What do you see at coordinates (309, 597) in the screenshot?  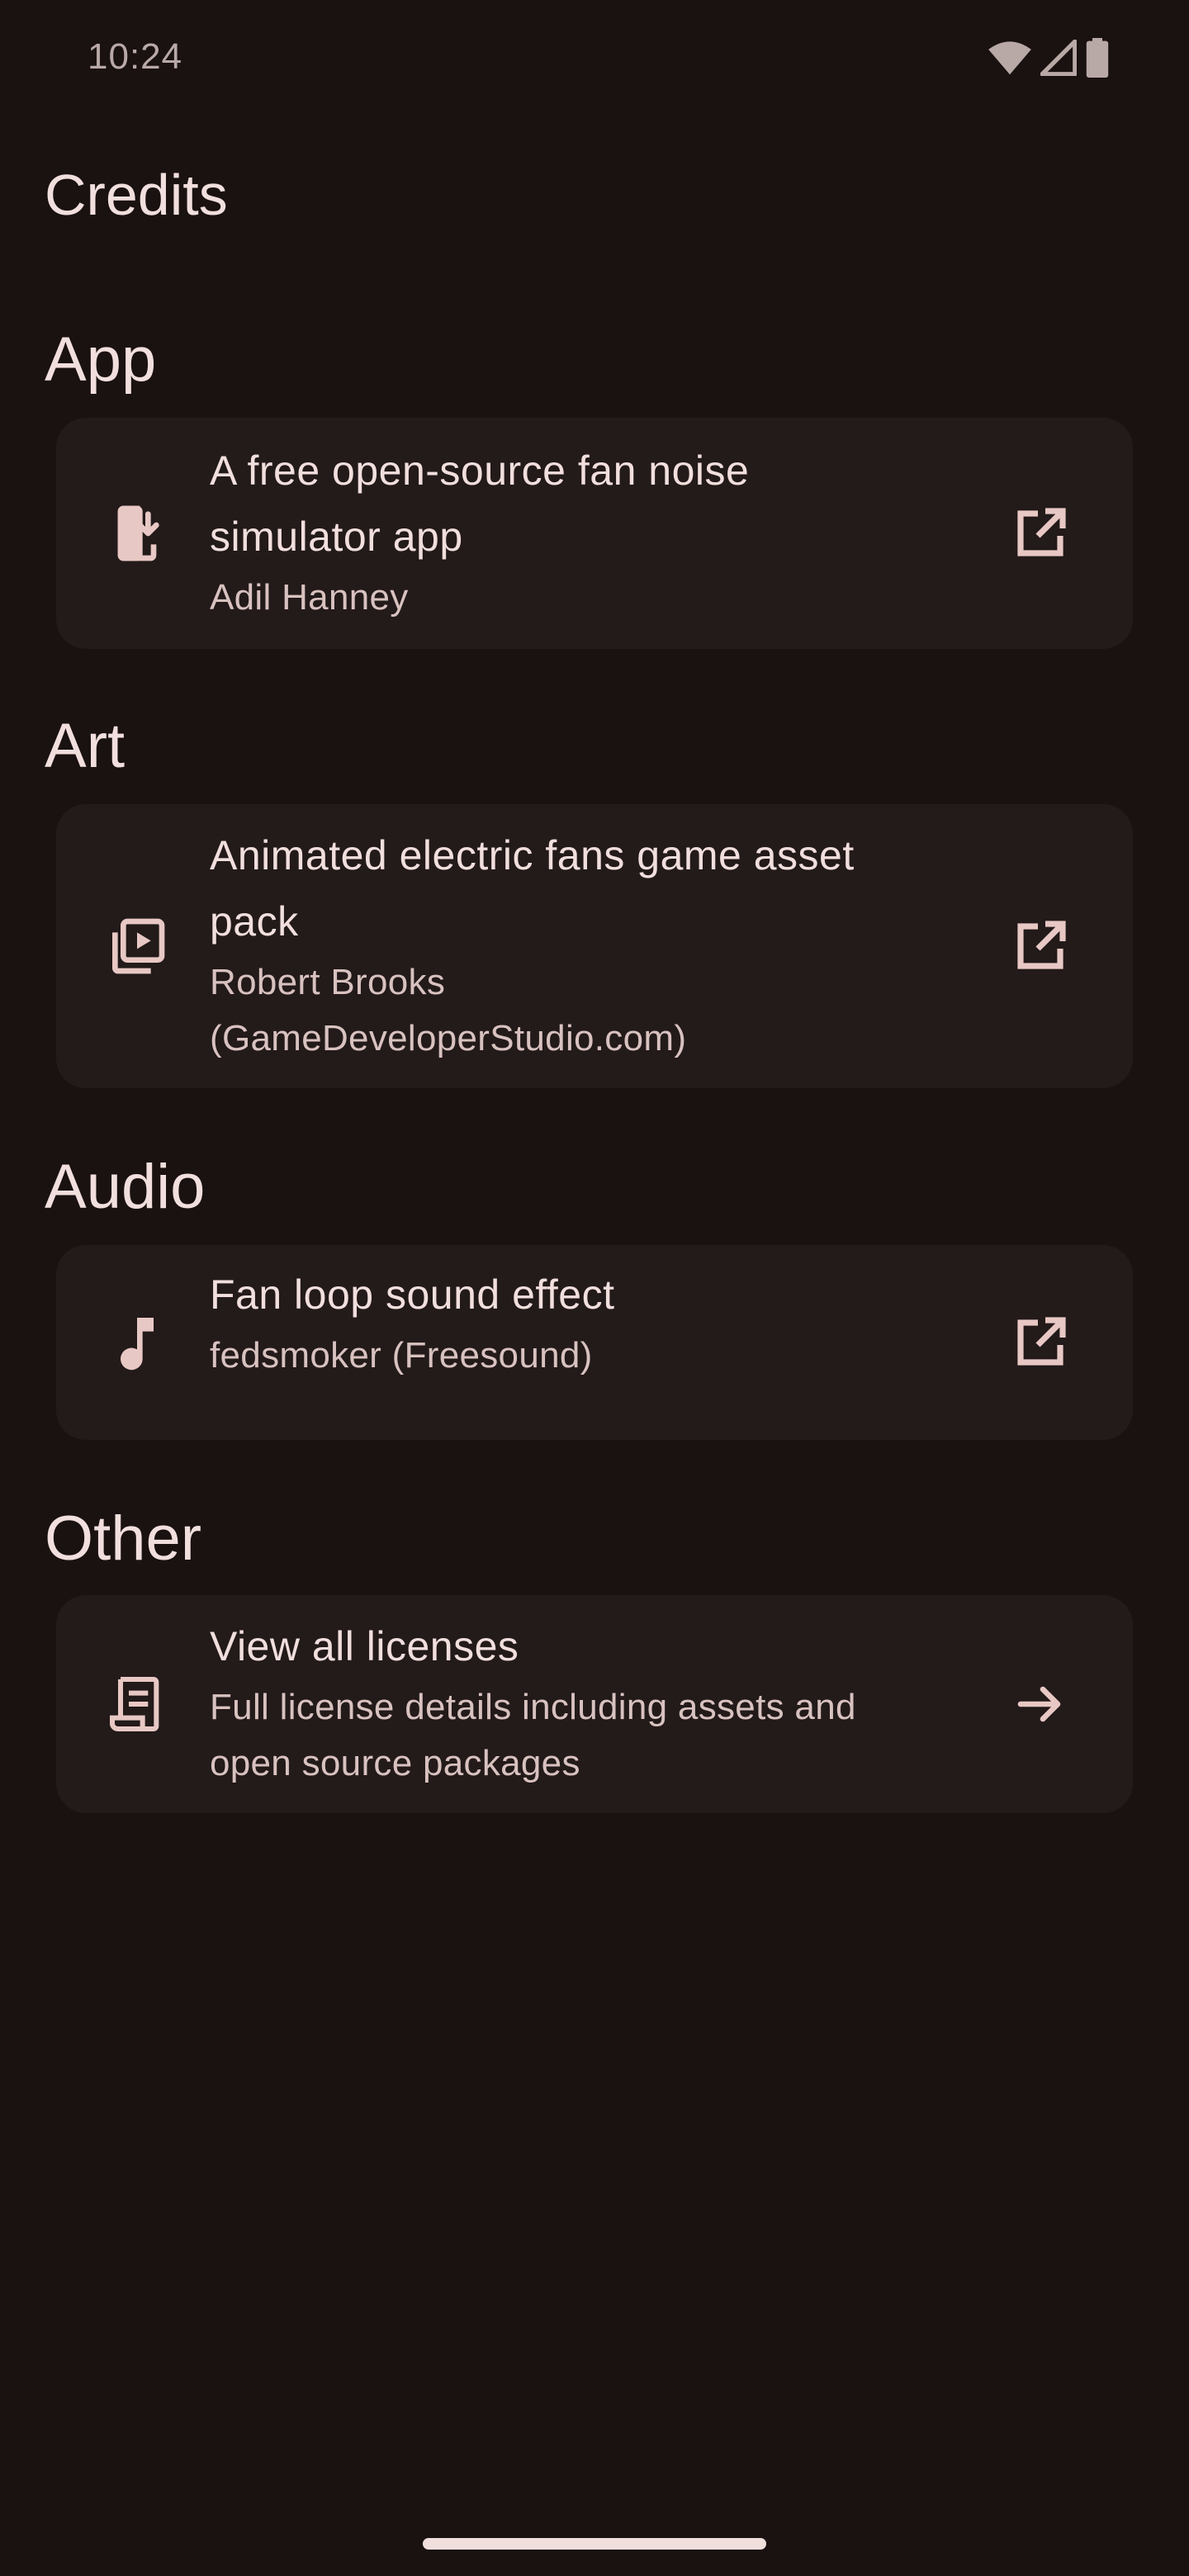 I see `card-subtitle-line: Adil Hanney` at bounding box center [309, 597].